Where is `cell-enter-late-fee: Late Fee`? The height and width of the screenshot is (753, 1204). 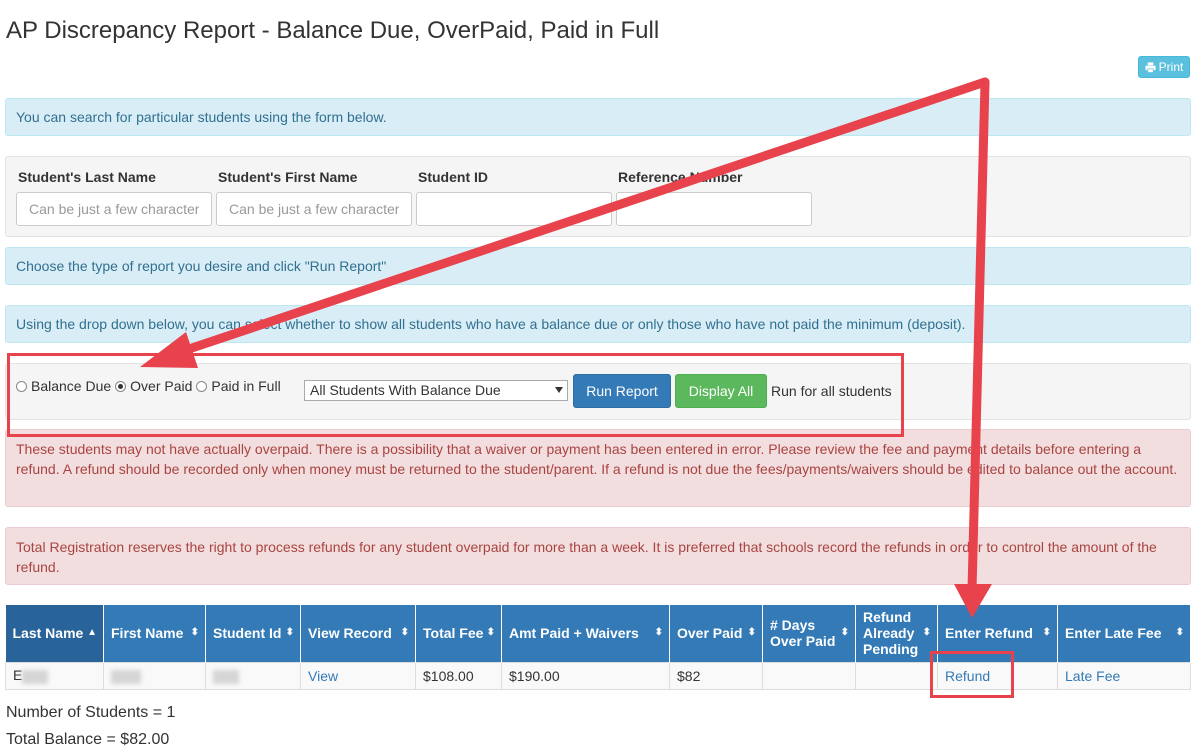
cell-enter-late-fee: Late Fee is located at coordinates (1124, 675).